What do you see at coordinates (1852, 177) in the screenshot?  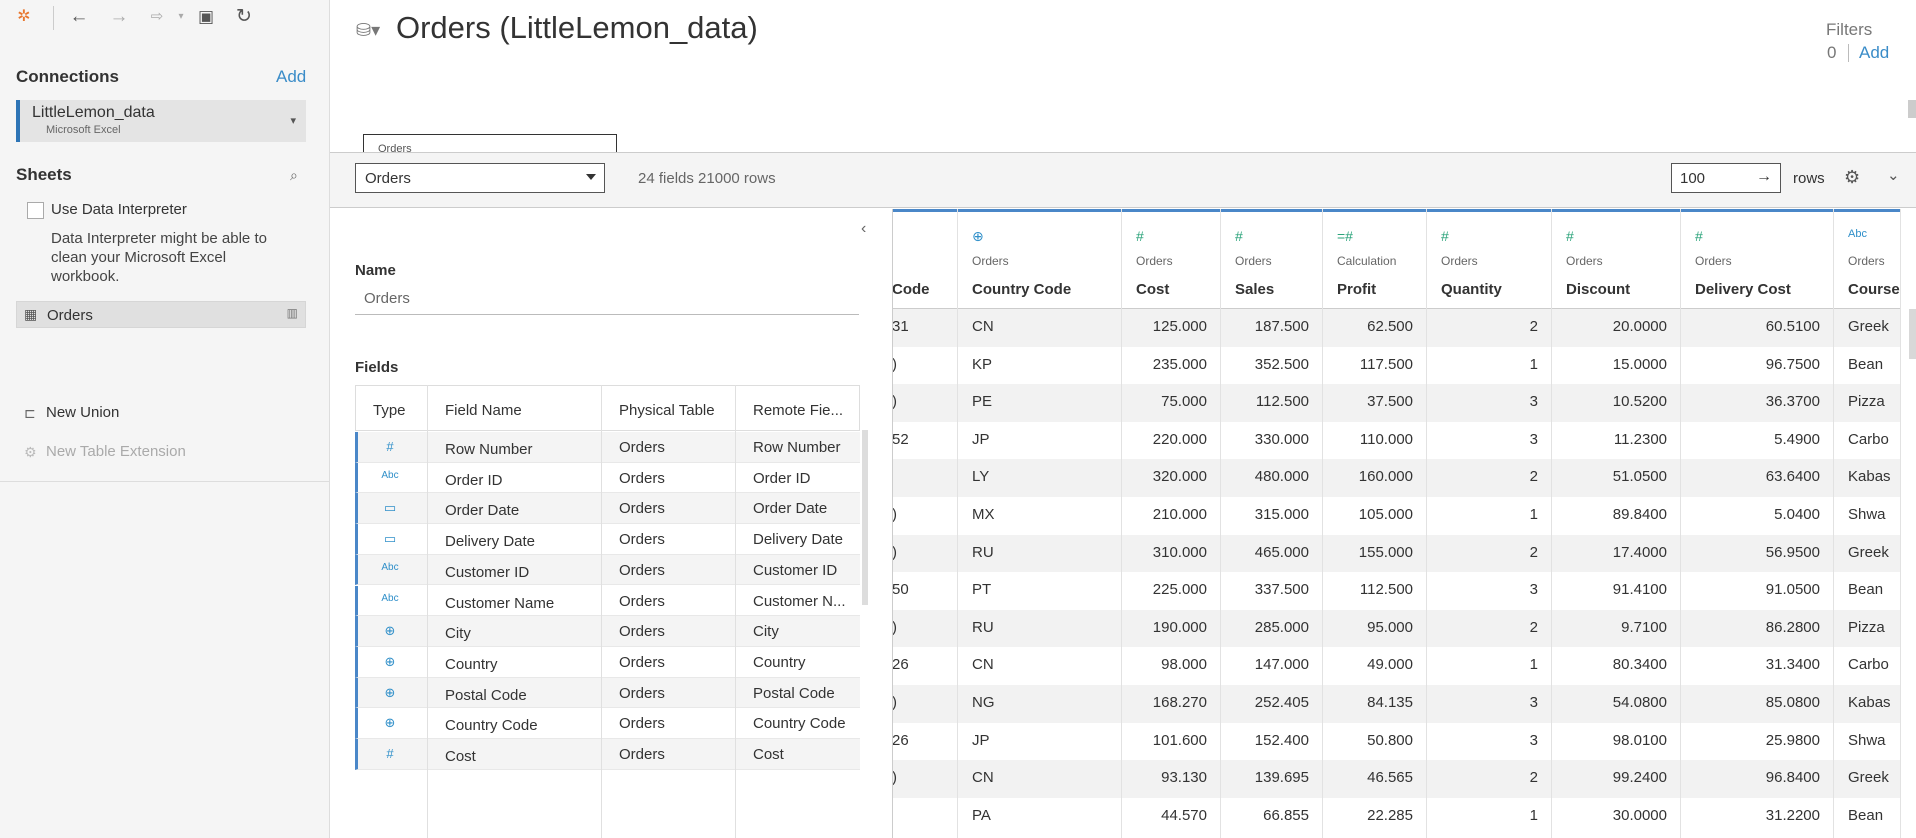 I see `settings-gear-icon: ⚙` at bounding box center [1852, 177].